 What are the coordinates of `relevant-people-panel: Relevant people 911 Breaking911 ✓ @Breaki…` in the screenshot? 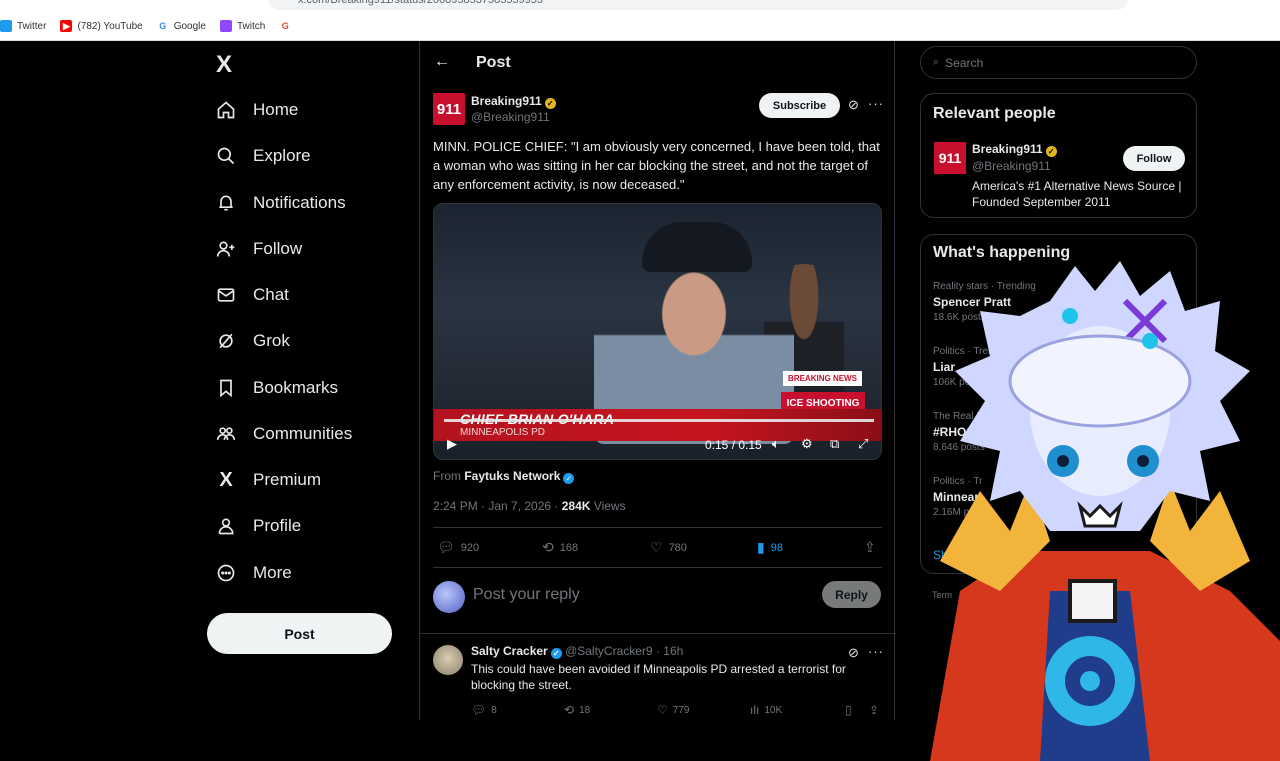 It's located at (1058, 155).